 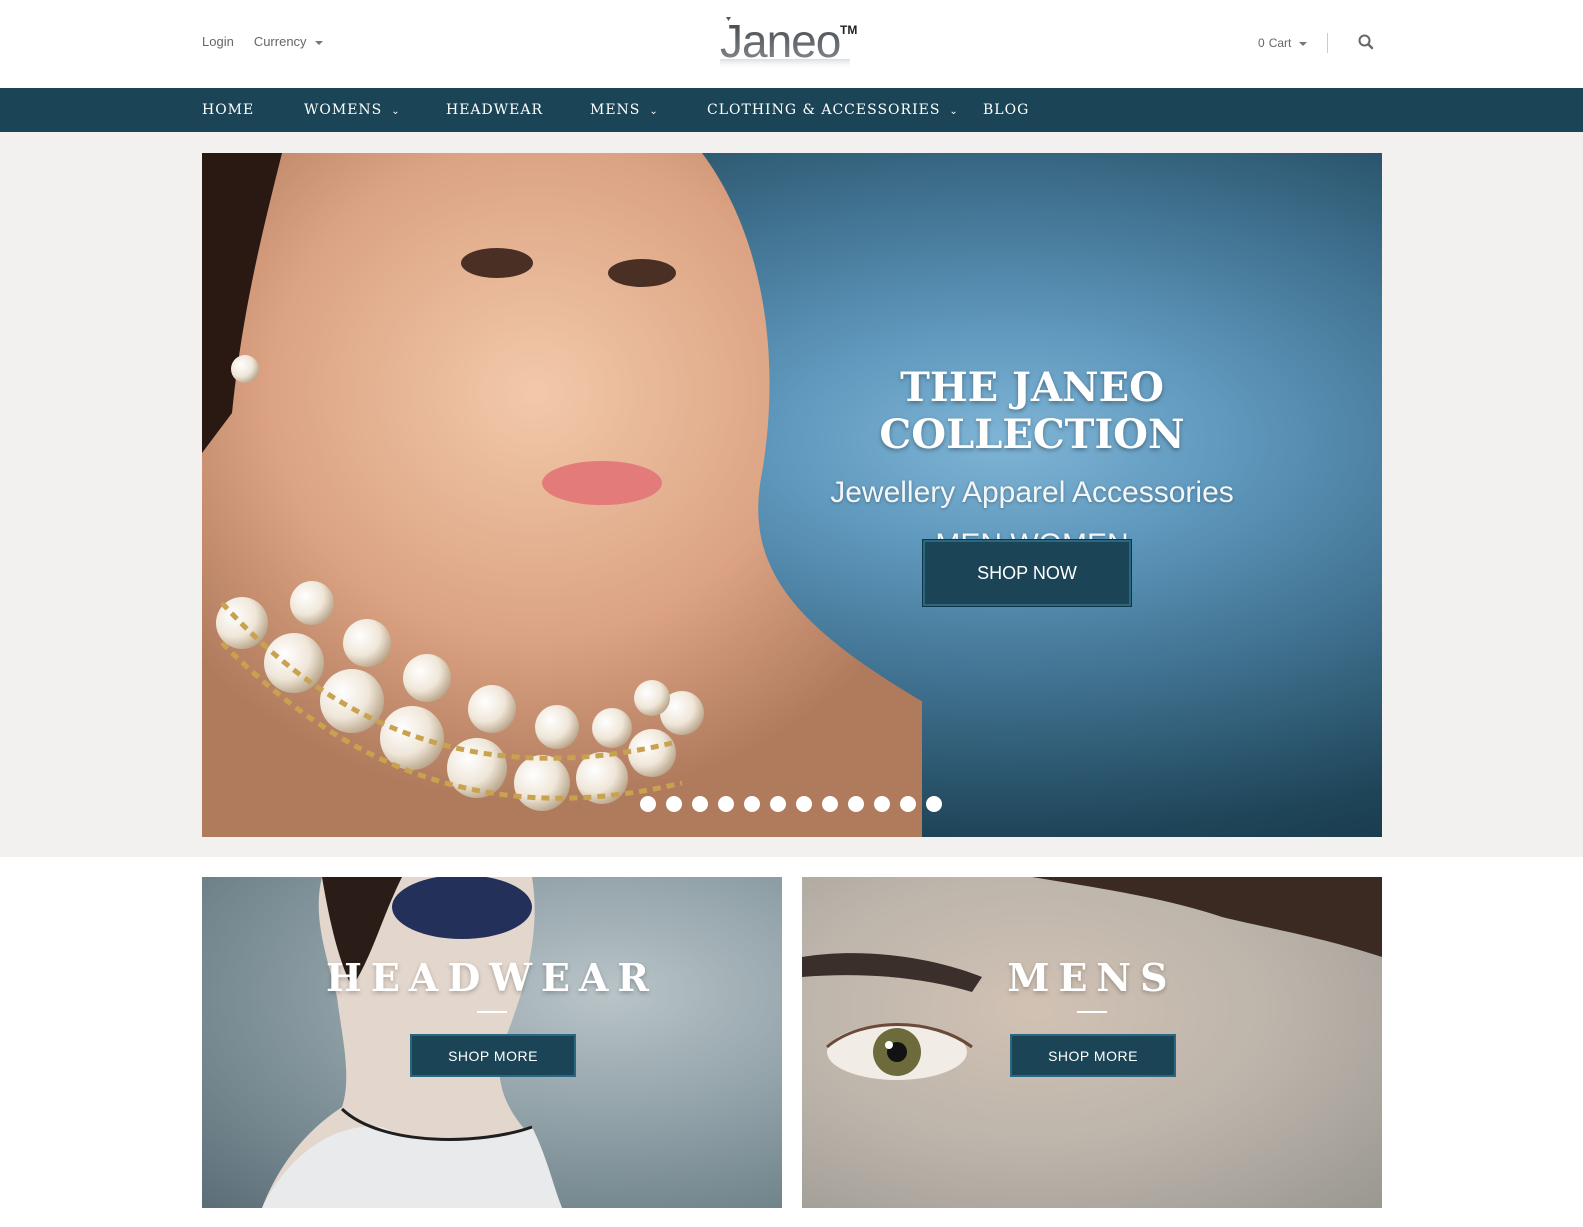 I want to click on nav-item-label: HEADWEAR, so click(x=495, y=110).